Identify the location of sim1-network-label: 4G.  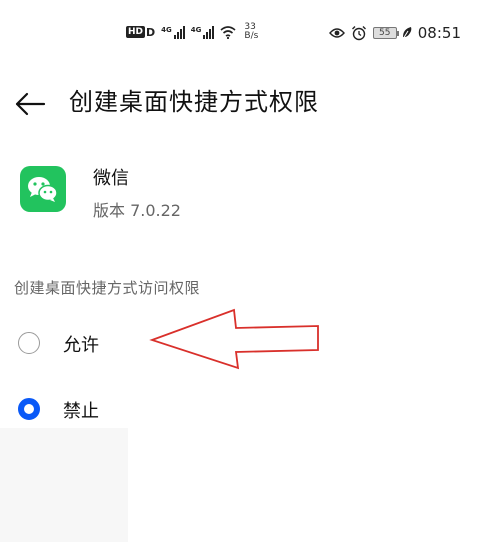
(166, 29).